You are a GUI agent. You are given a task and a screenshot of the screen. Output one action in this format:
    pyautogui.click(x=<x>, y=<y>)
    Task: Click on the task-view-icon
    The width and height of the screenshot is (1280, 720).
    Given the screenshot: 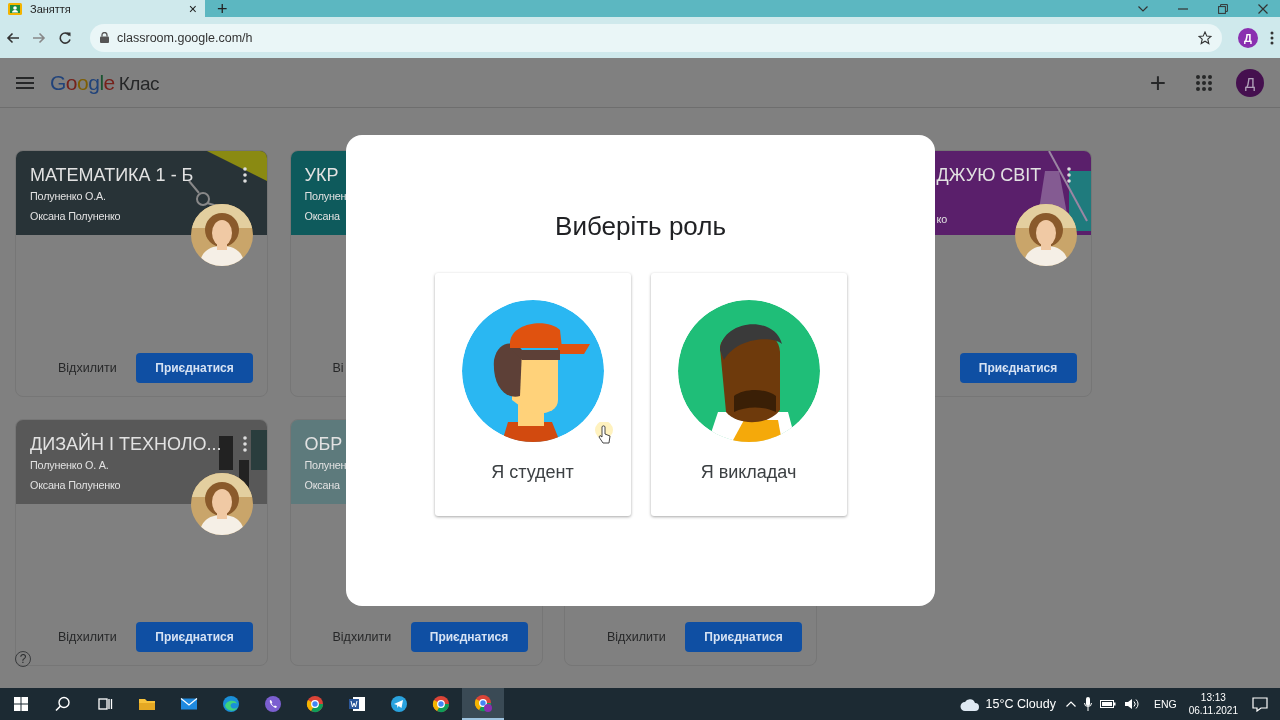 What is the action you would take?
    pyautogui.click(x=105, y=704)
    